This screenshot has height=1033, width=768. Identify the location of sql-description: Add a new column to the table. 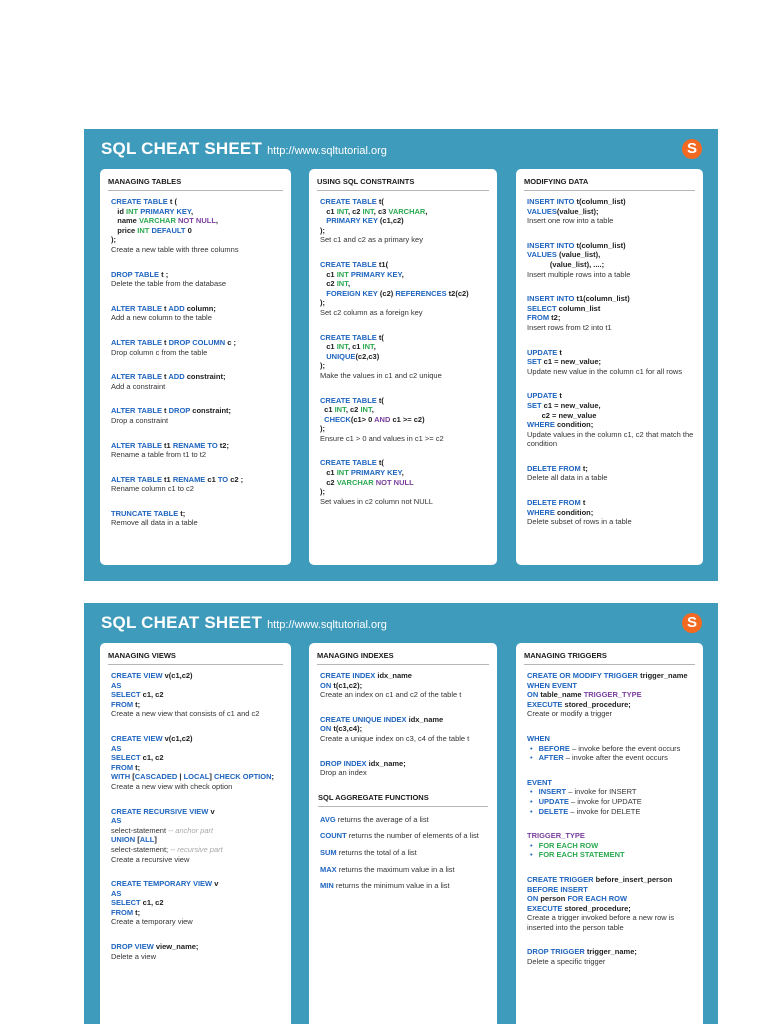
(161, 318).